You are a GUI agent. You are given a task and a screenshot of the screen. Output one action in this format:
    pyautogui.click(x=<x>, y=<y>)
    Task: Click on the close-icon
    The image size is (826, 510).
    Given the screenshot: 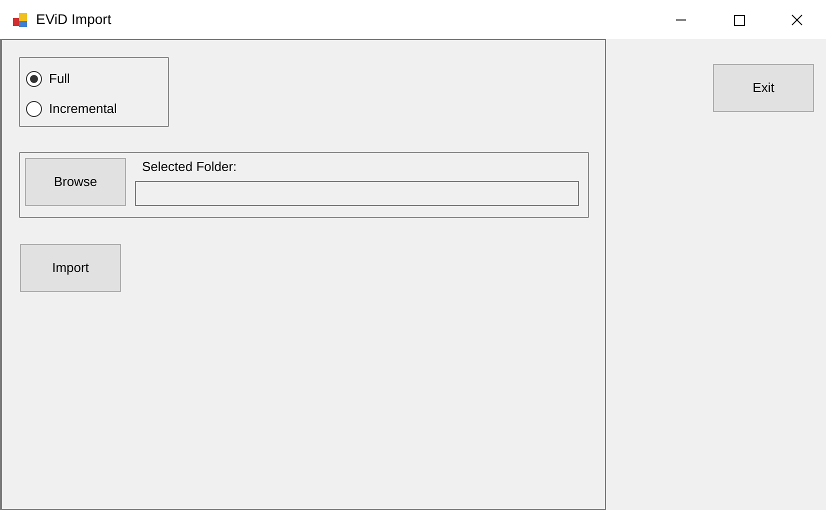 What is the action you would take?
    pyautogui.click(x=797, y=20)
    